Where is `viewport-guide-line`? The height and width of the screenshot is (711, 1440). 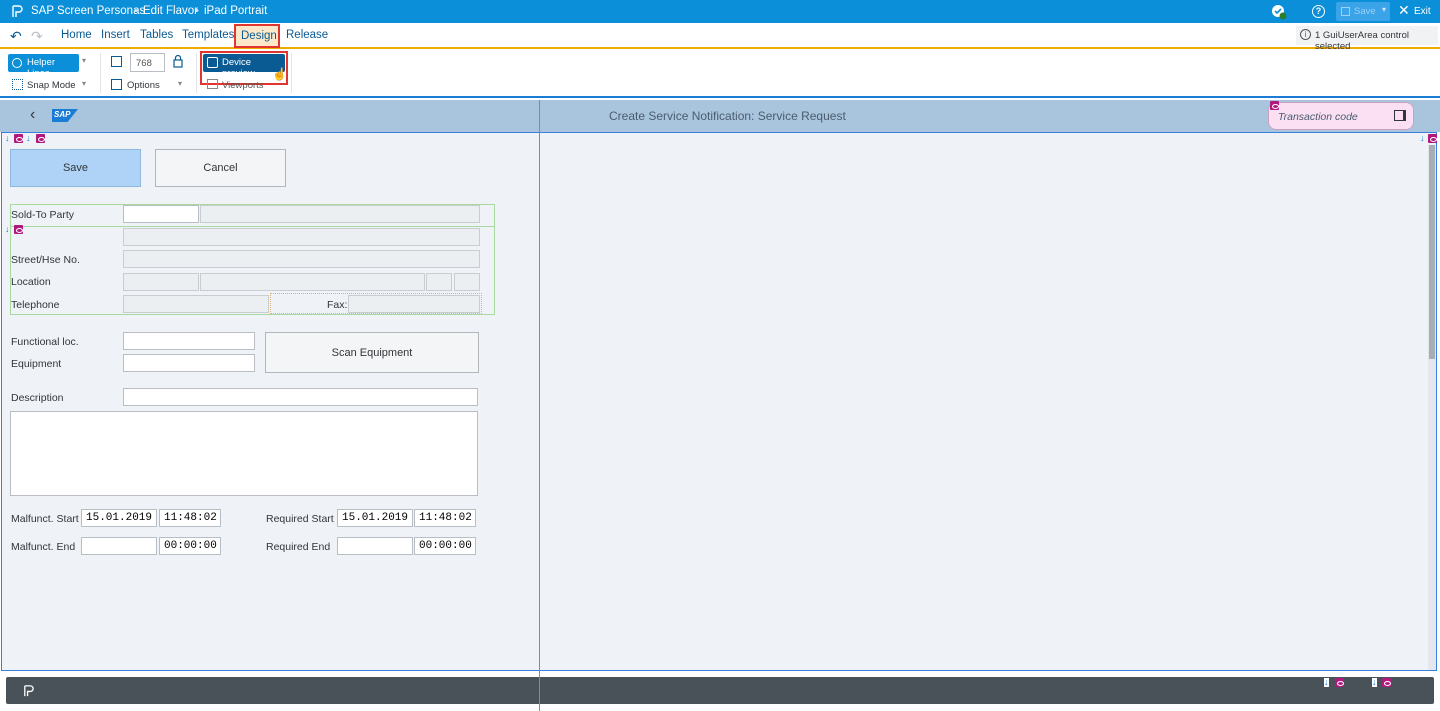
viewport-guide-line is located at coordinates (539, 405).